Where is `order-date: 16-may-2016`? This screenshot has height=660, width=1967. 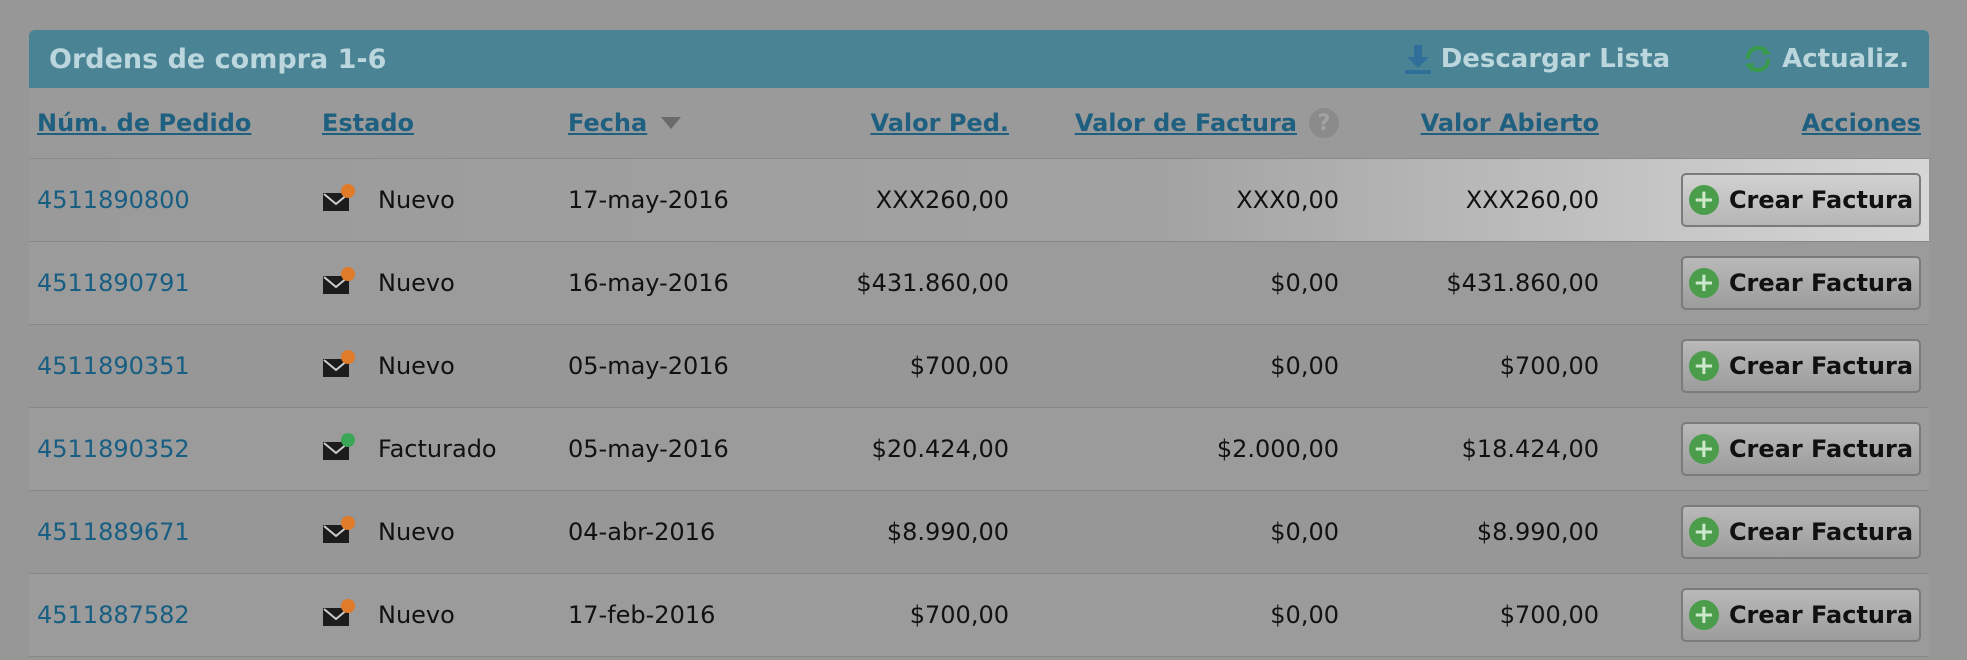
order-date: 16-may-2016 is located at coordinates (648, 283).